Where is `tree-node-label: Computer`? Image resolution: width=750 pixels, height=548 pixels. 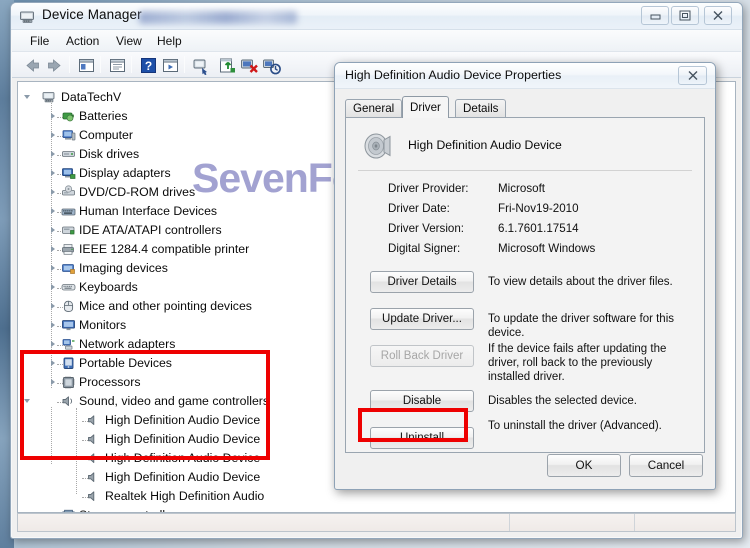
tree-node-label: Computer is located at coordinates (106, 135).